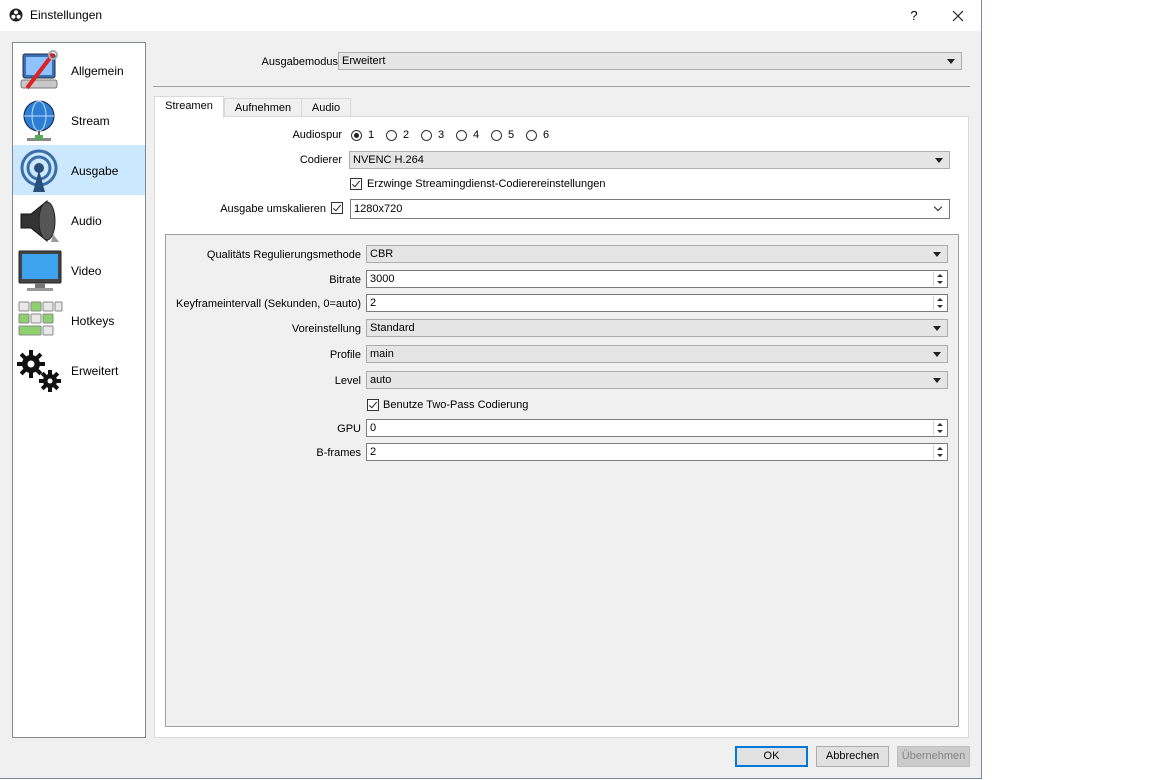 This screenshot has height=780, width=1152. What do you see at coordinates (392, 328) in the screenshot?
I see `preset-value: Standard` at bounding box center [392, 328].